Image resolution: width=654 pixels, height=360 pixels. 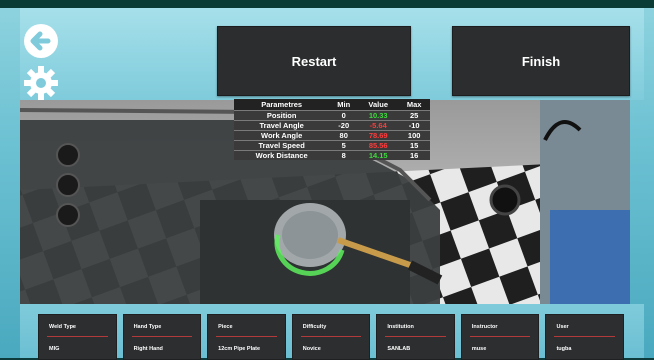 I want to click on info-label: Hand Type, so click(x=147, y=327).